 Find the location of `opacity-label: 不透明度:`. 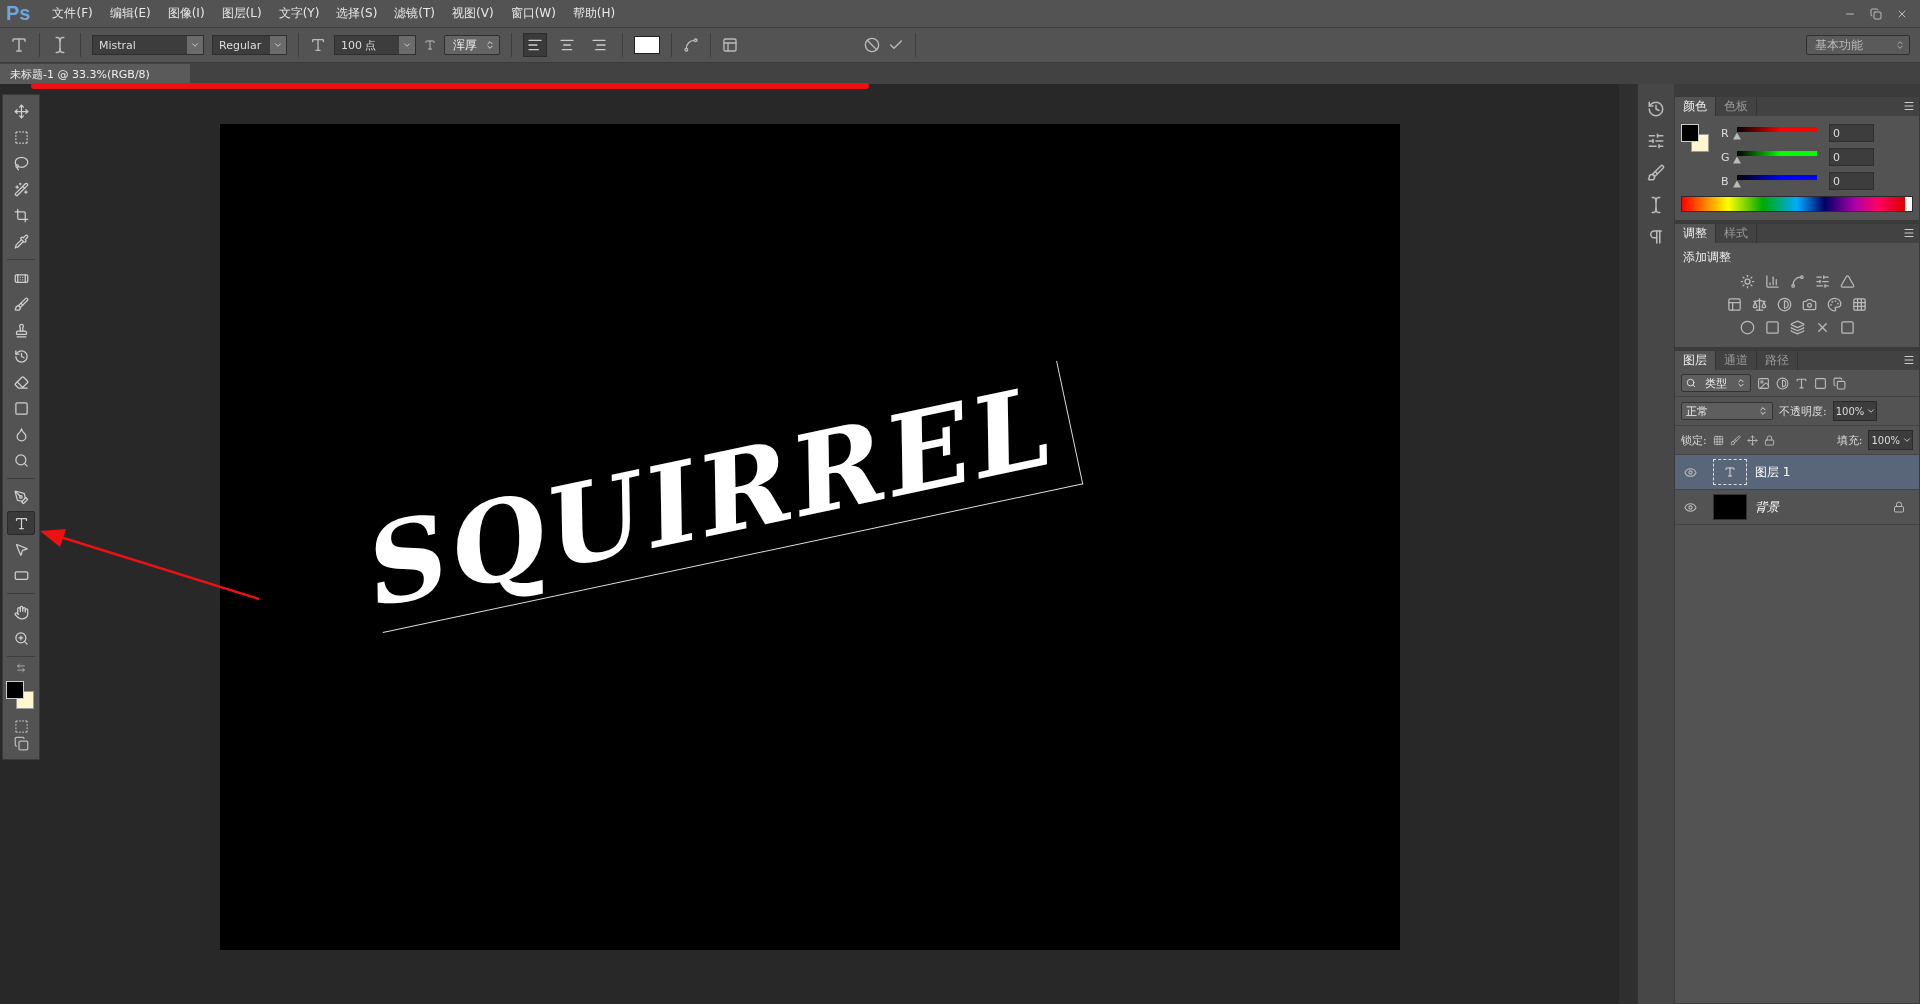

opacity-label: 不透明度: is located at coordinates (1803, 411).